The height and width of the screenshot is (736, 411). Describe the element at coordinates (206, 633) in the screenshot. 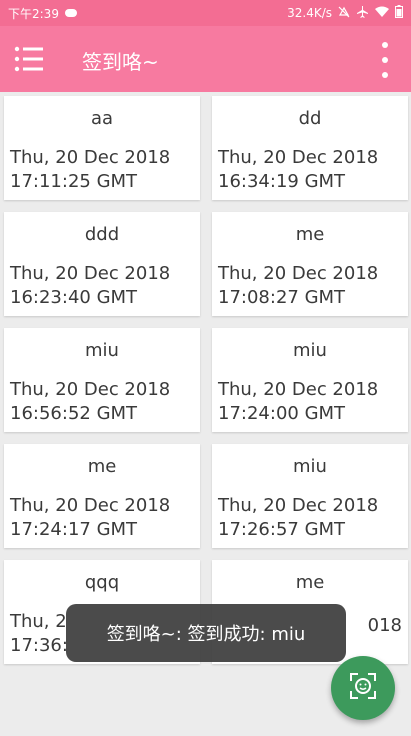

I see `toast-message: 签到咯~: 签到成功: miu` at that location.